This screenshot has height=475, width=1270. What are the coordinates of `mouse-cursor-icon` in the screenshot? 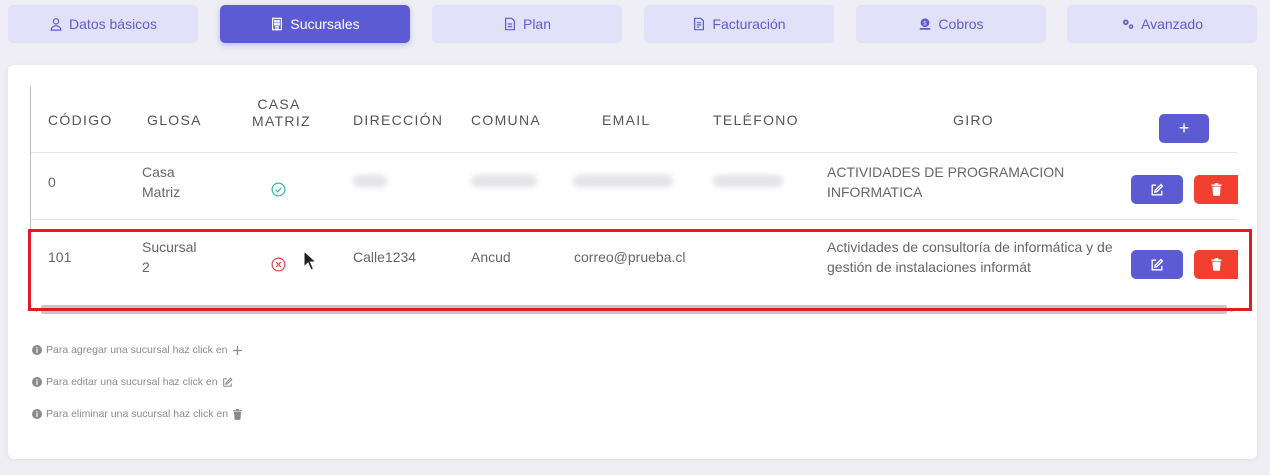 It's located at (310, 260).